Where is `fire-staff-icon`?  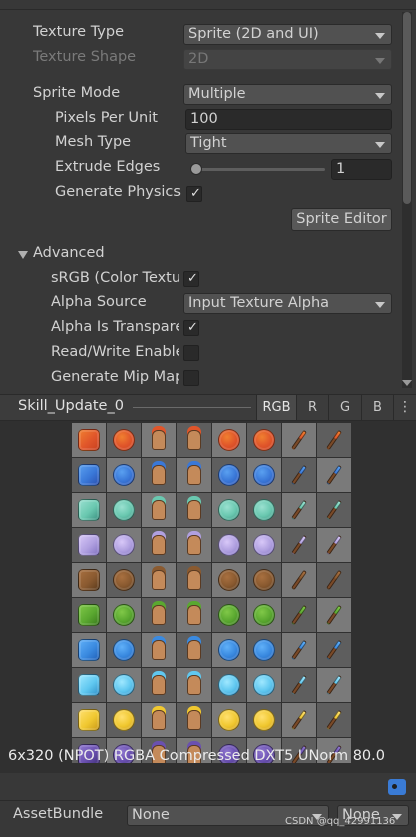 fire-staff-icon is located at coordinates (334, 440).